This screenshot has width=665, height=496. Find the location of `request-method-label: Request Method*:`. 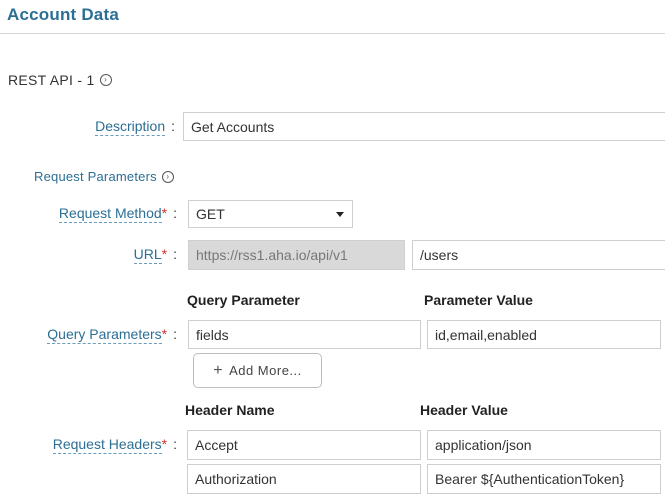

request-method-label: Request Method*: is located at coordinates (117, 214).